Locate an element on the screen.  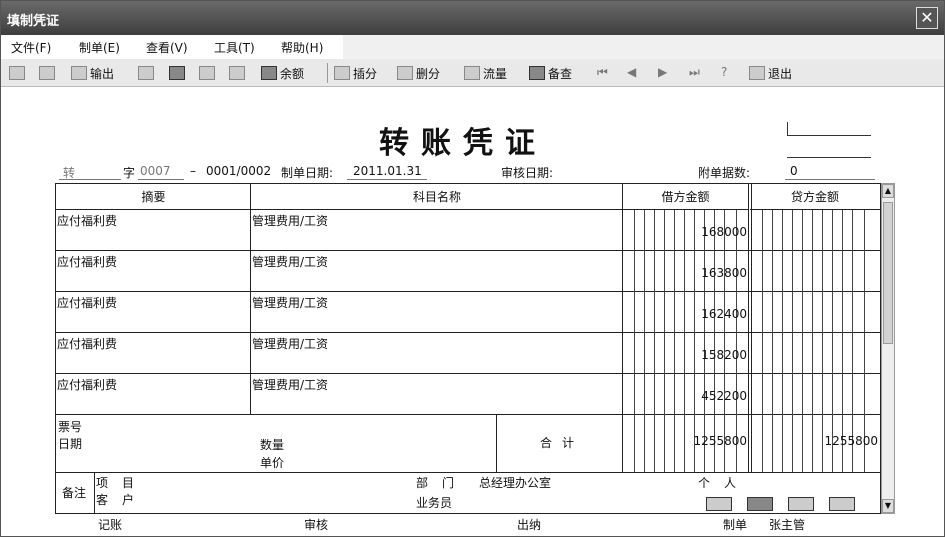
menu-voucher: 制单(E) is located at coordinates (99, 47).